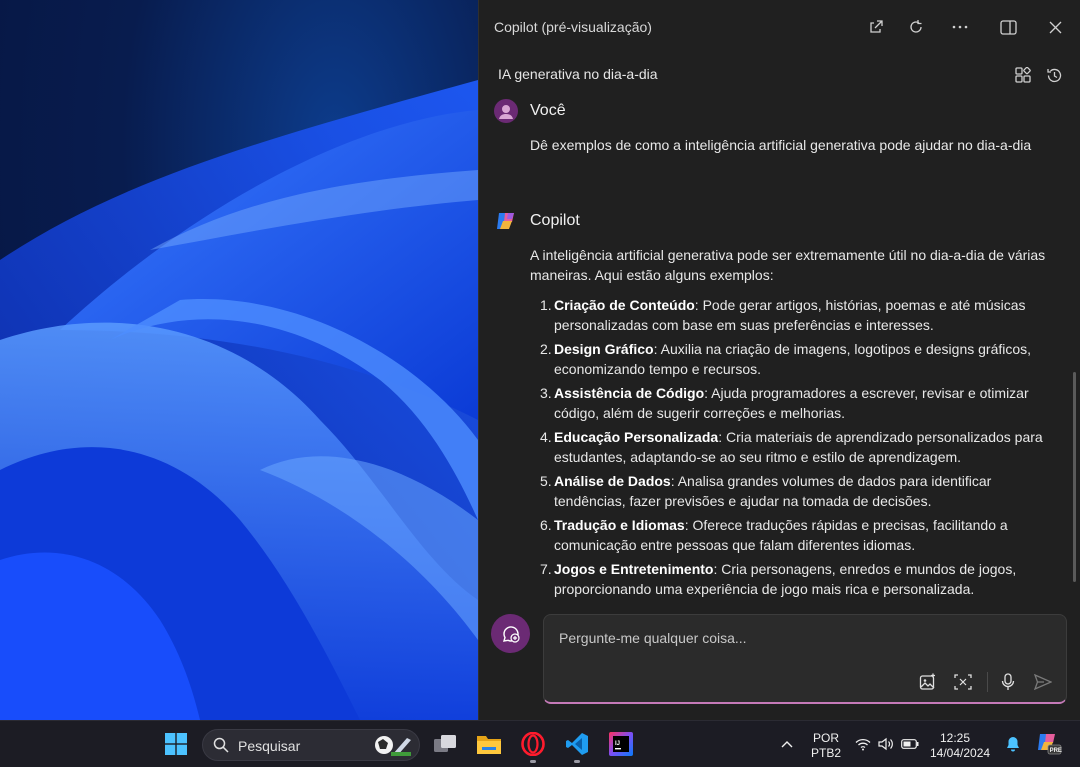 Image resolution: width=1080 pixels, height=767 pixels. What do you see at coordinates (311, 745) in the screenshot?
I see `taskbar-search: Pesquisar` at bounding box center [311, 745].